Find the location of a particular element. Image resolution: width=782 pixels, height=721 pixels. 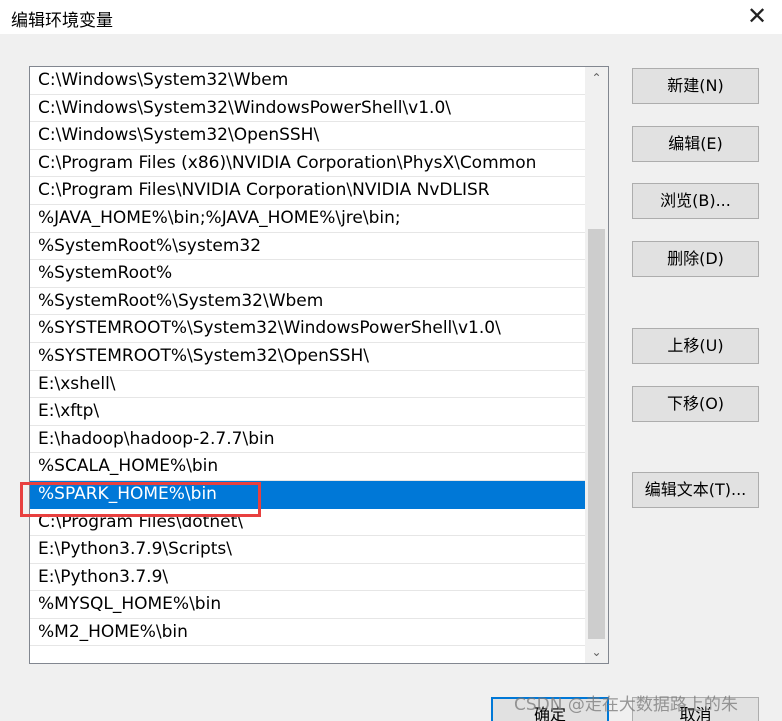

list-item: %SYSTEMROOT%\System32\OpenSSH\ is located at coordinates (307, 357).